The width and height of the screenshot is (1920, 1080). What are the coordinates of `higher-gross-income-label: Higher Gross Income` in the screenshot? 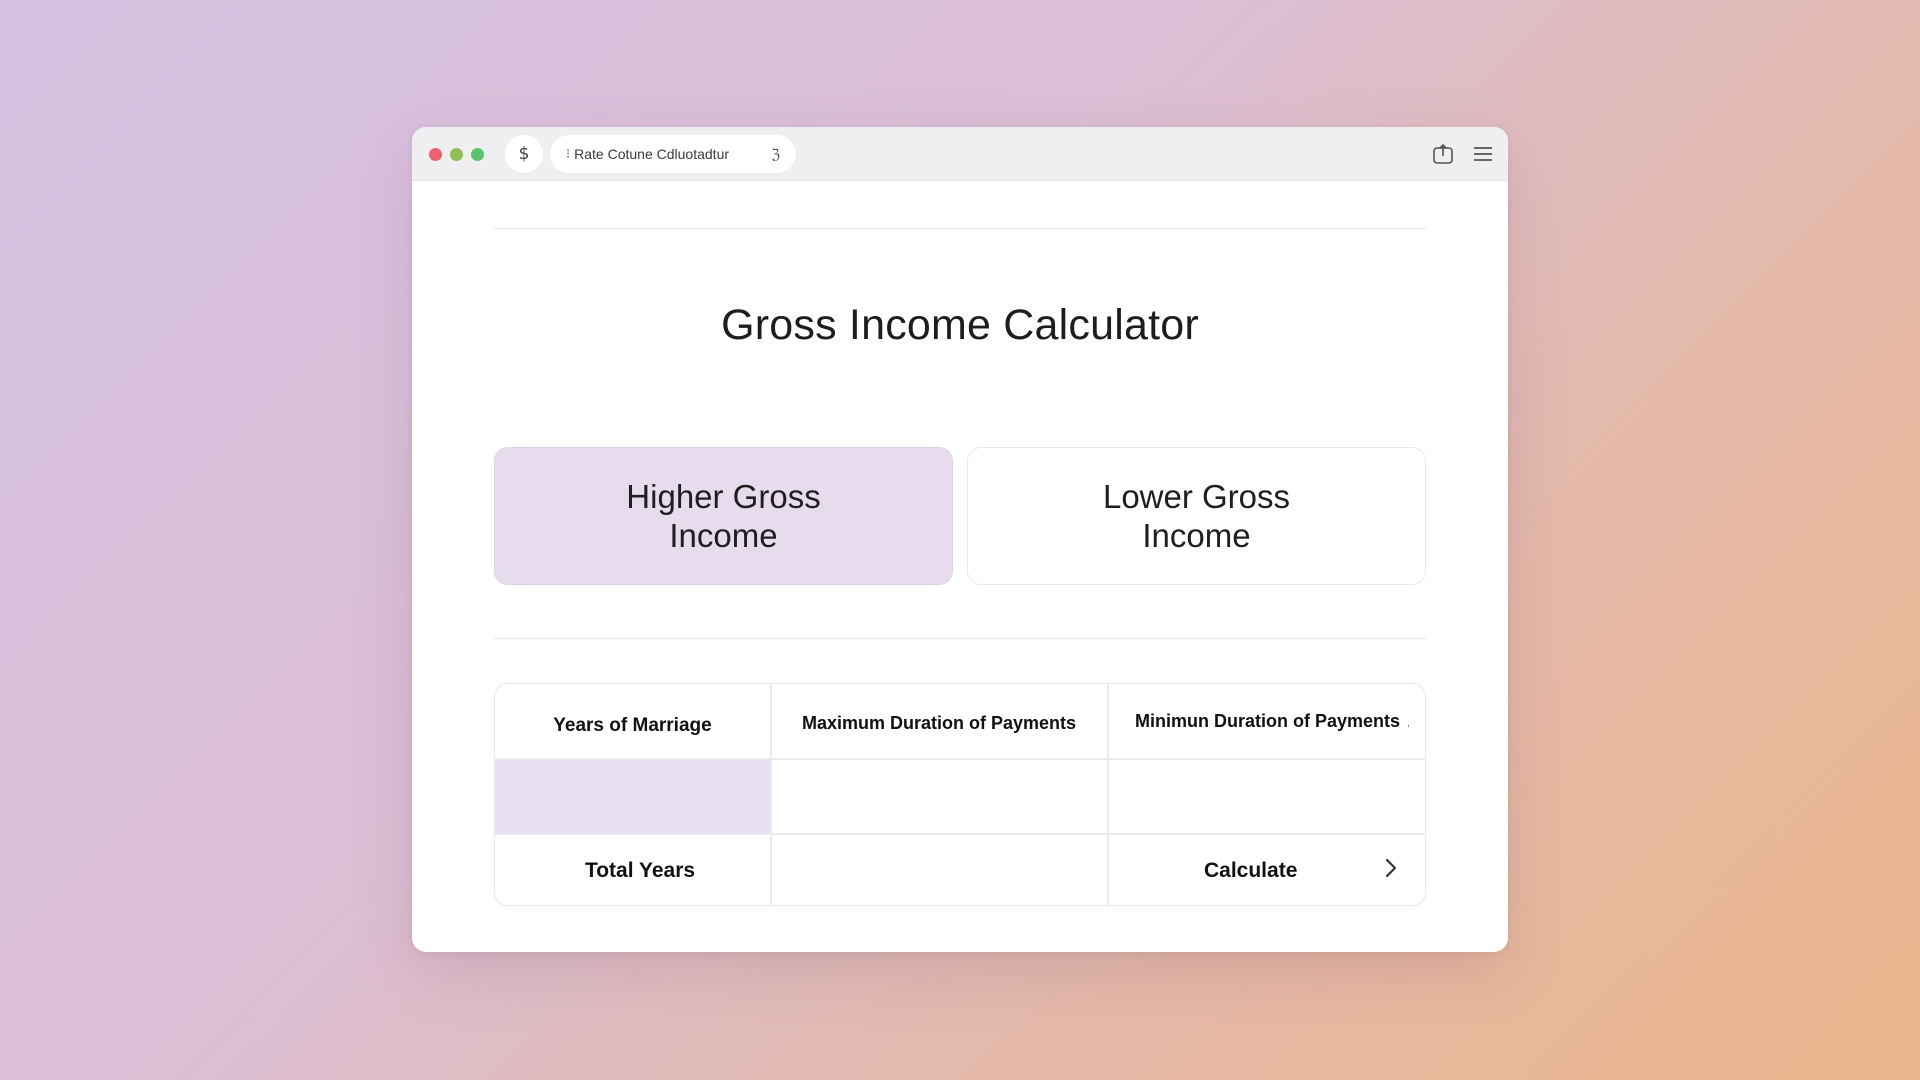 It's located at (723, 516).